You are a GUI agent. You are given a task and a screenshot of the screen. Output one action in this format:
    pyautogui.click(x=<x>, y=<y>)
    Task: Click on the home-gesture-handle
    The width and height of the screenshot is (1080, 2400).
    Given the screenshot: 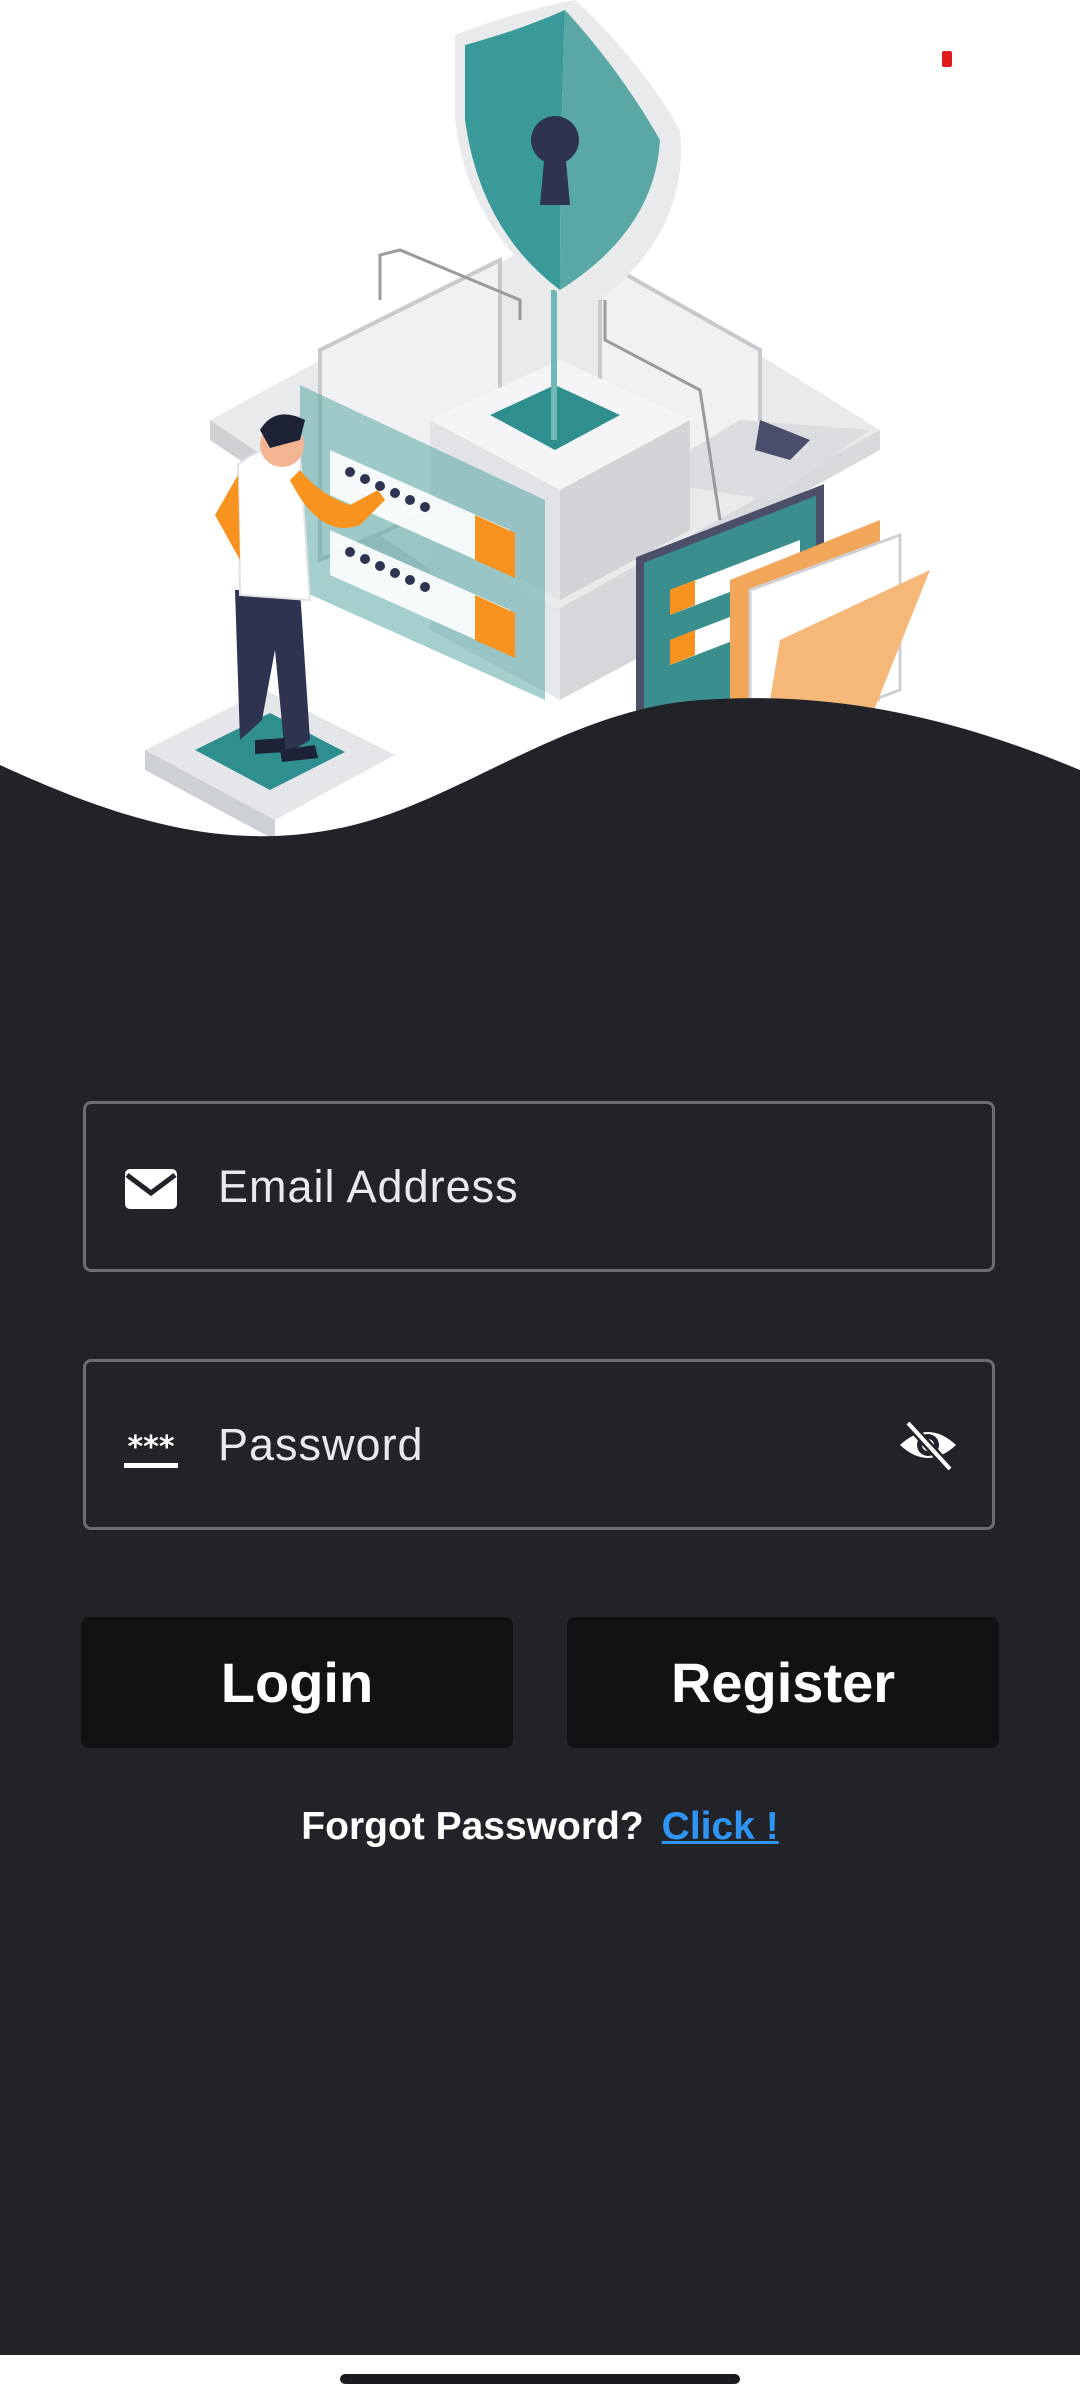 What is the action you would take?
    pyautogui.click(x=540, y=2379)
    